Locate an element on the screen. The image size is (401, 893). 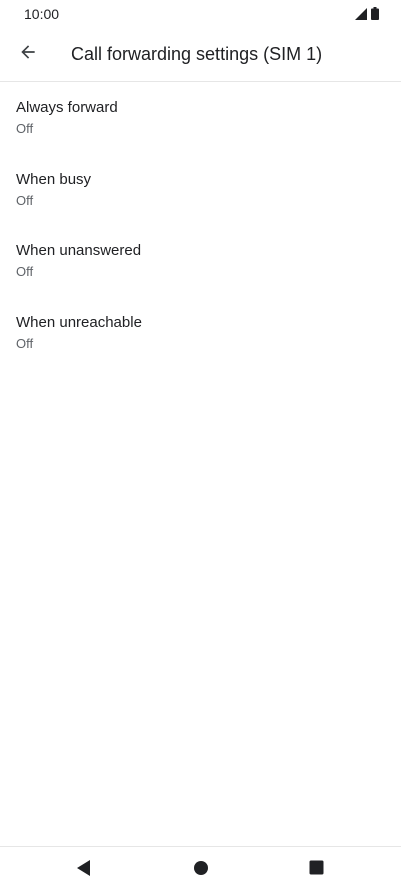
setting-title: Always forward is located at coordinates (67, 107).